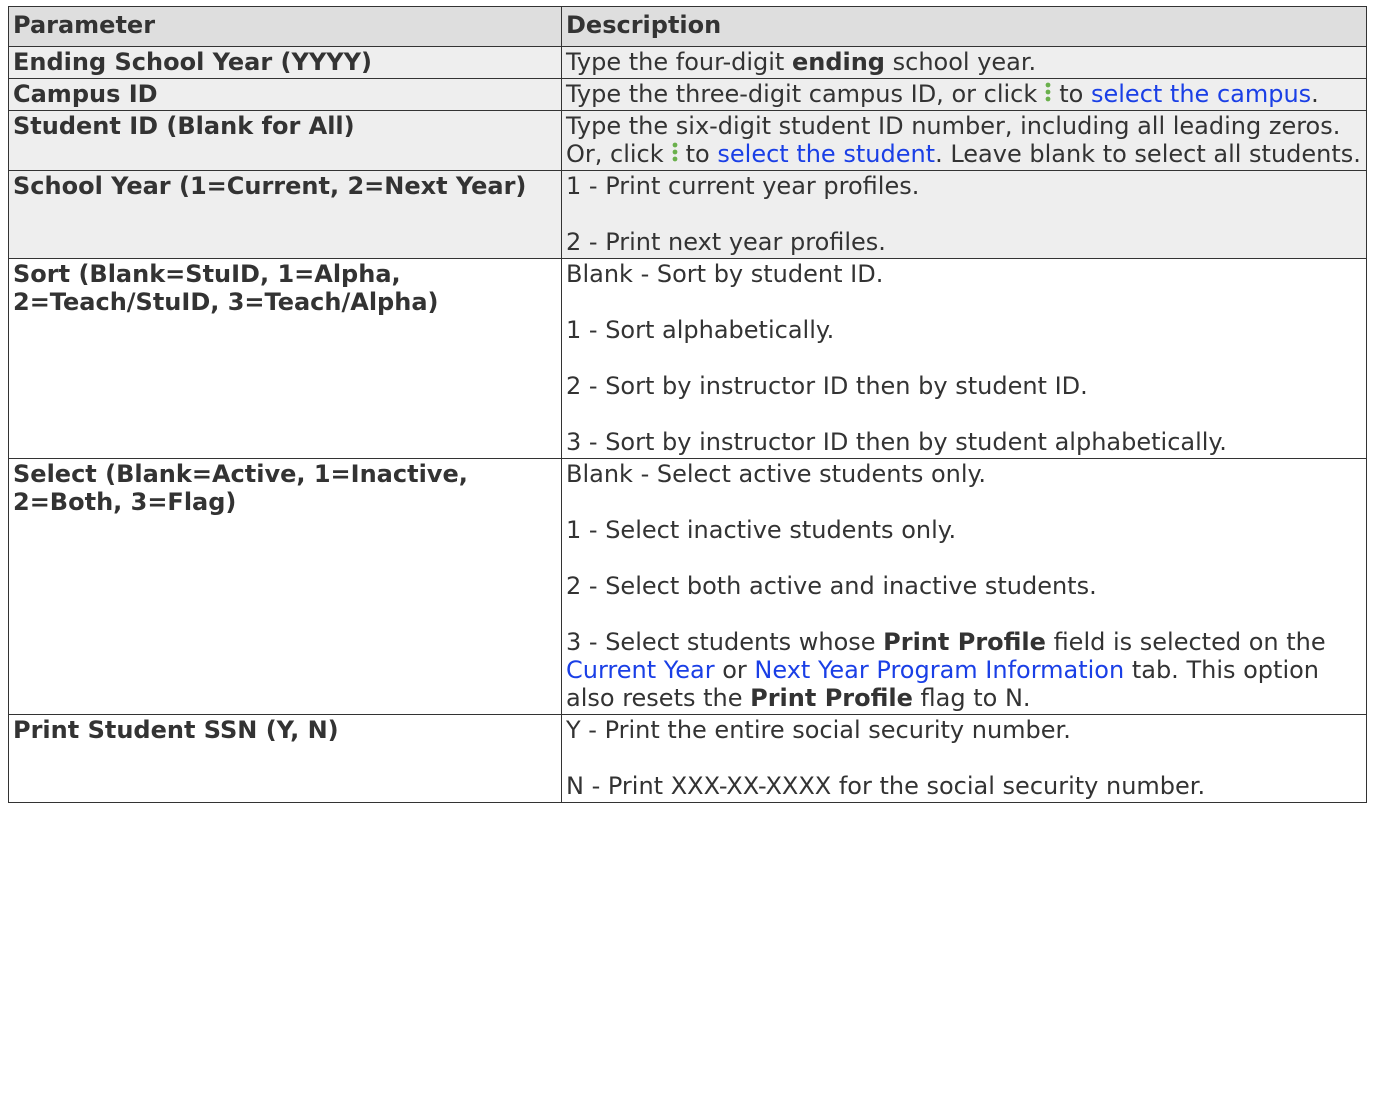 This screenshot has width=1379, height=1097. Describe the element at coordinates (1315, 94) in the screenshot. I see `description-text: .` at that location.